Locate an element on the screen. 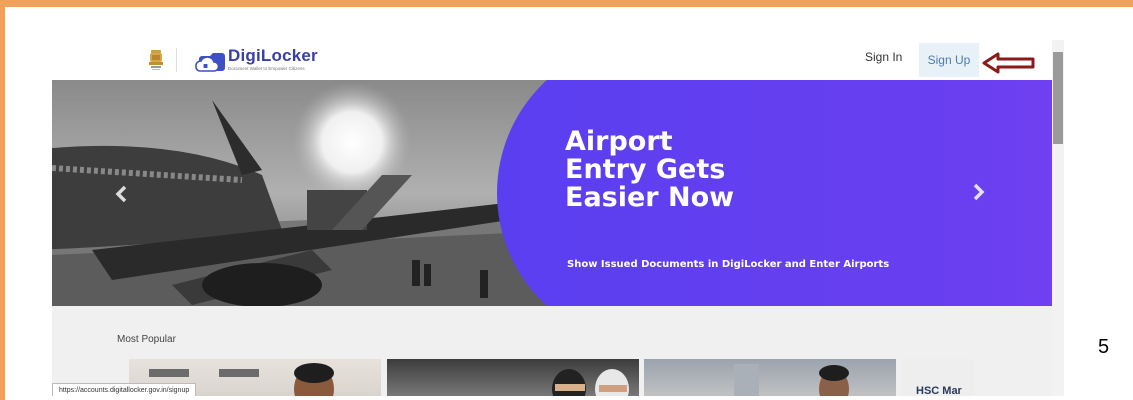 Image resolution: width=1133 pixels, height=400 pixels. scrollbar-thumb is located at coordinates (1058, 98).